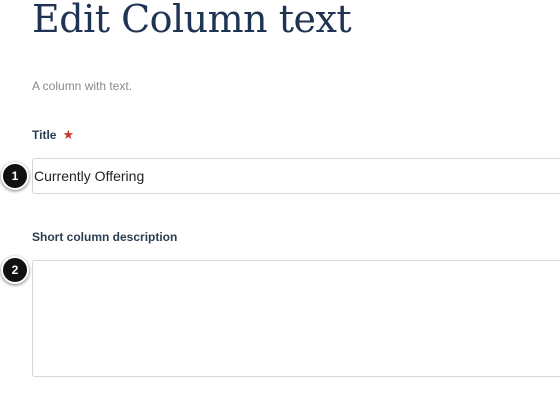 The width and height of the screenshot is (560, 410). I want to click on step-callout-1: 1, so click(15, 176).